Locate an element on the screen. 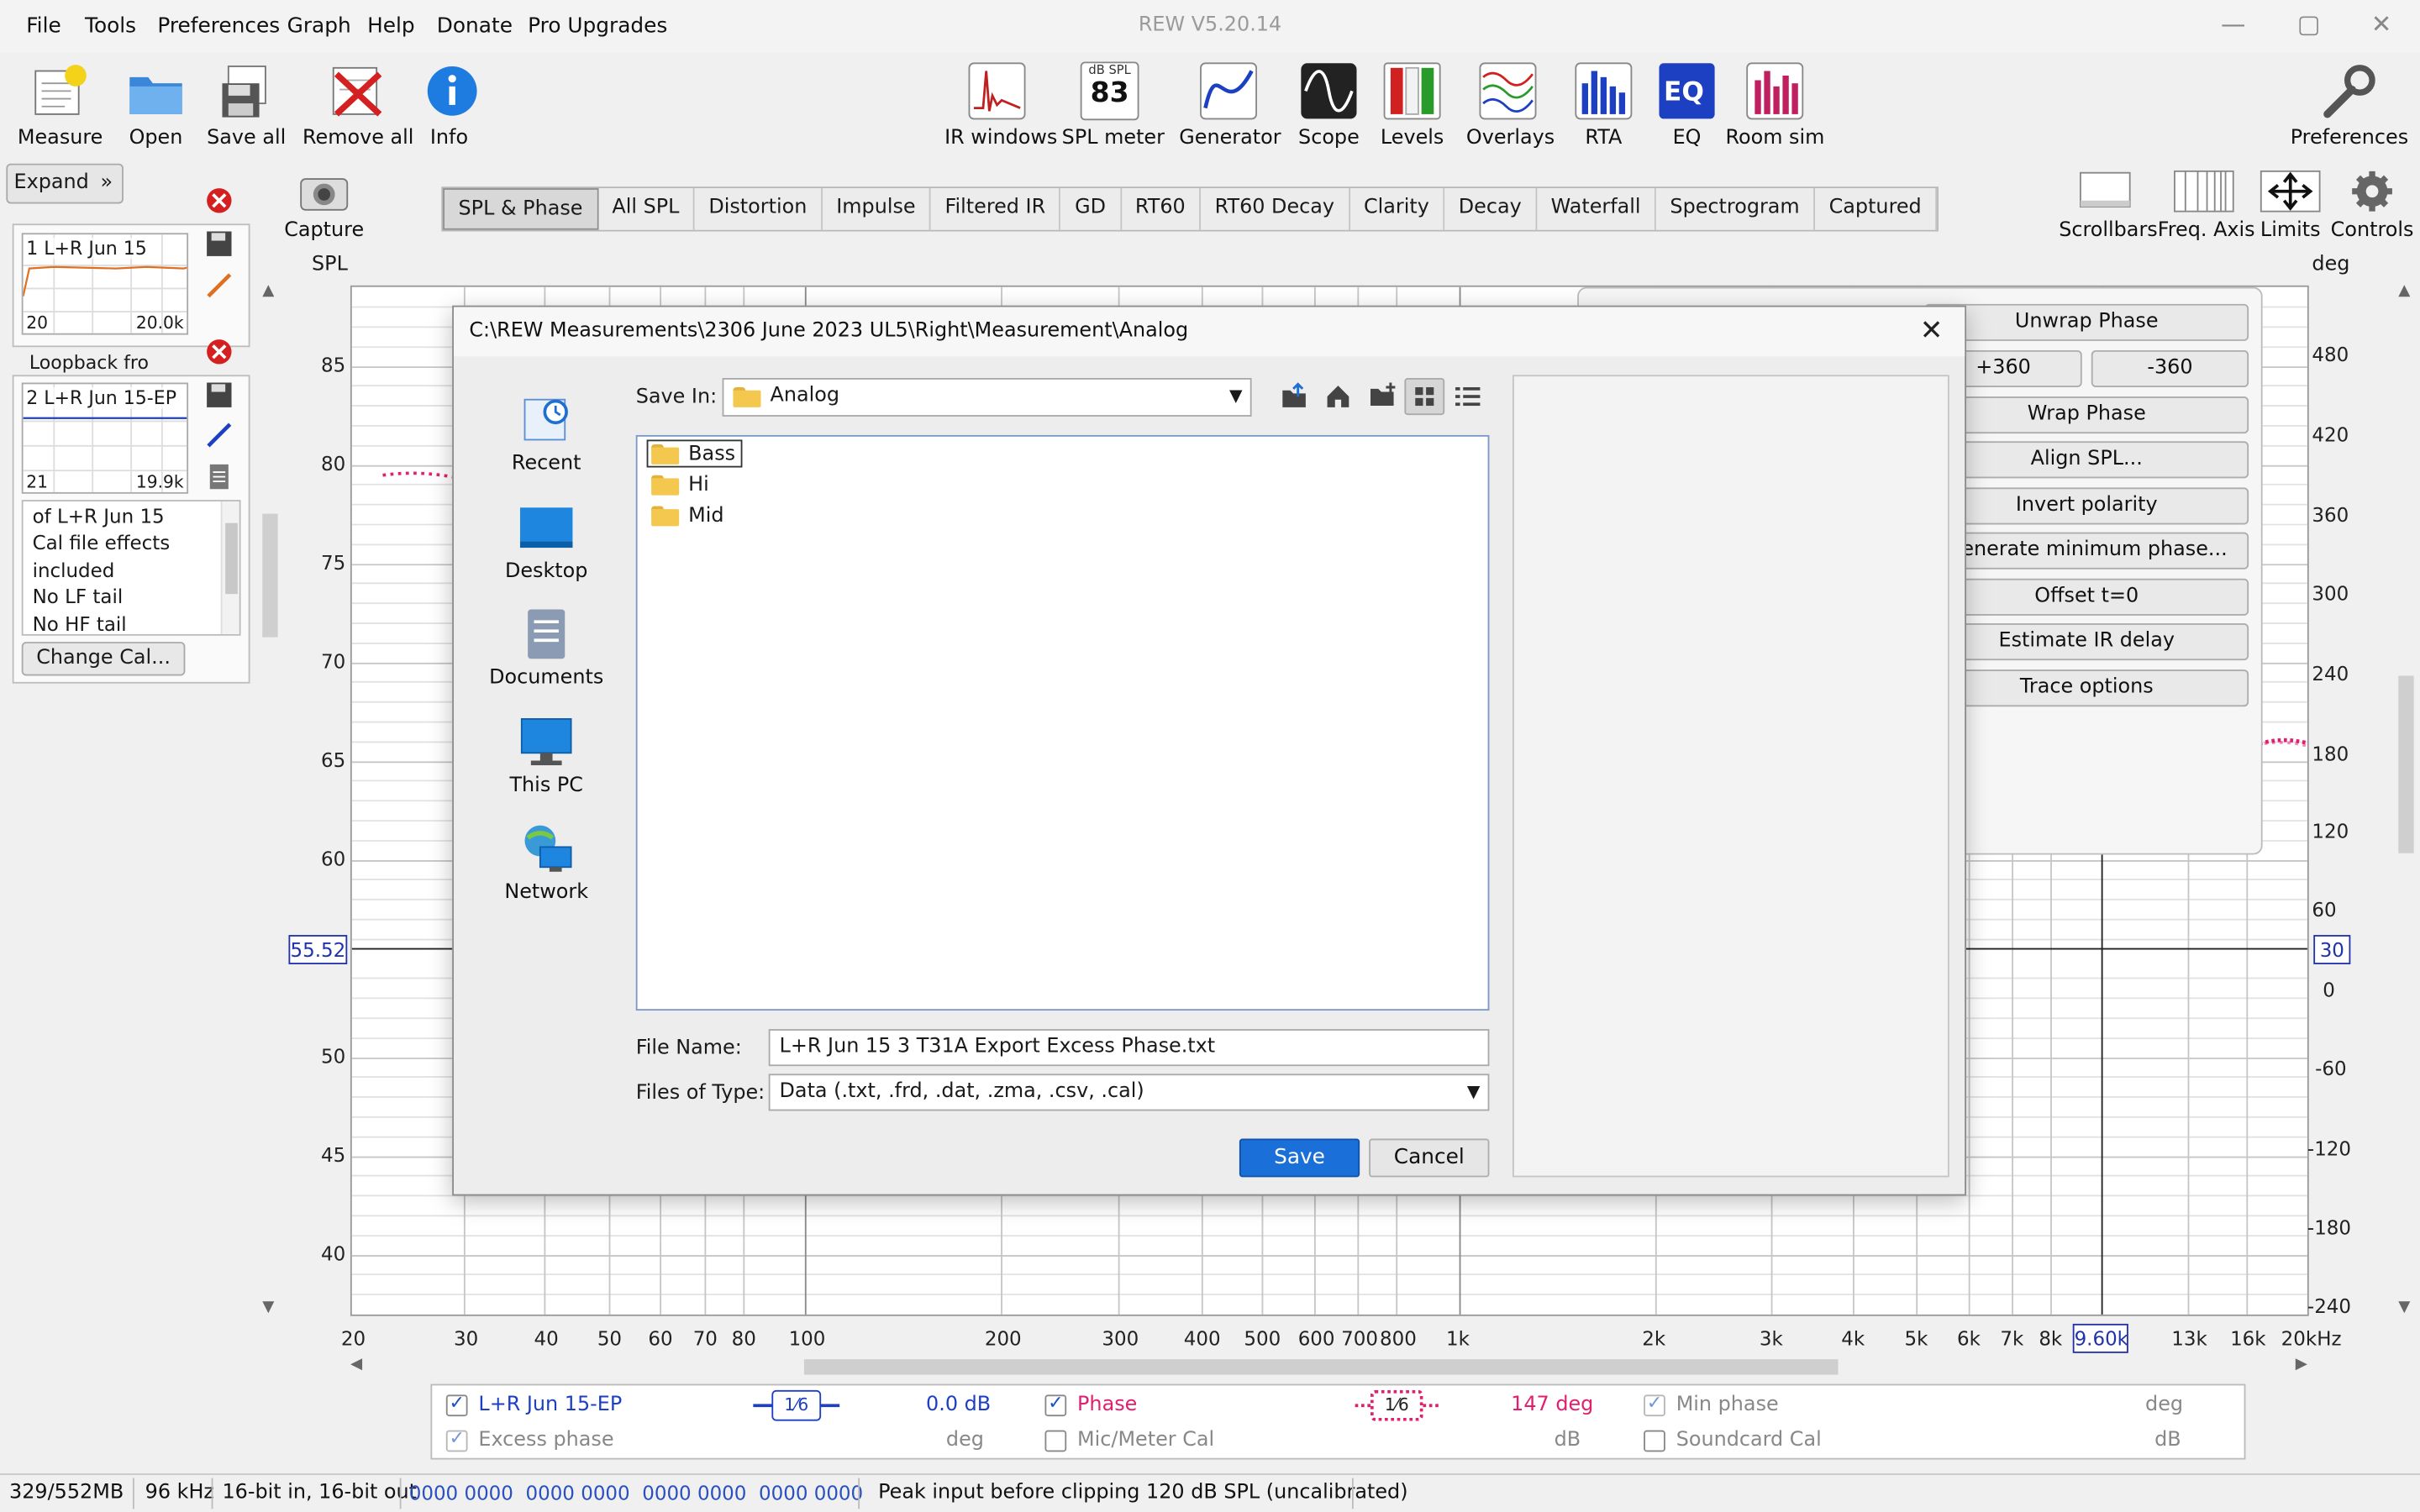  place-documents: Documents is located at coordinates (546, 649).